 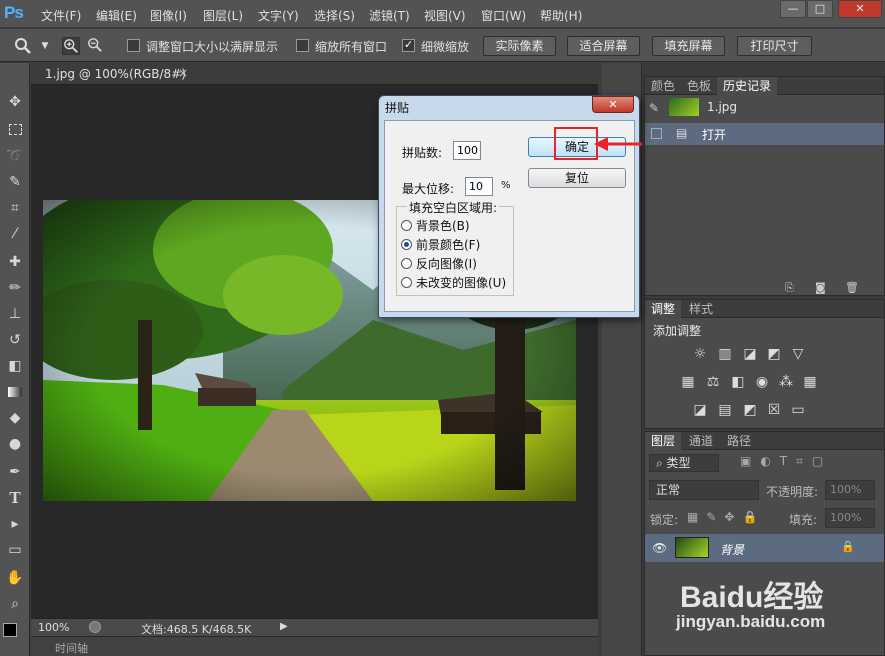 What do you see at coordinates (750, 354) in the screenshot?
I see `curves-icon: ◪` at bounding box center [750, 354].